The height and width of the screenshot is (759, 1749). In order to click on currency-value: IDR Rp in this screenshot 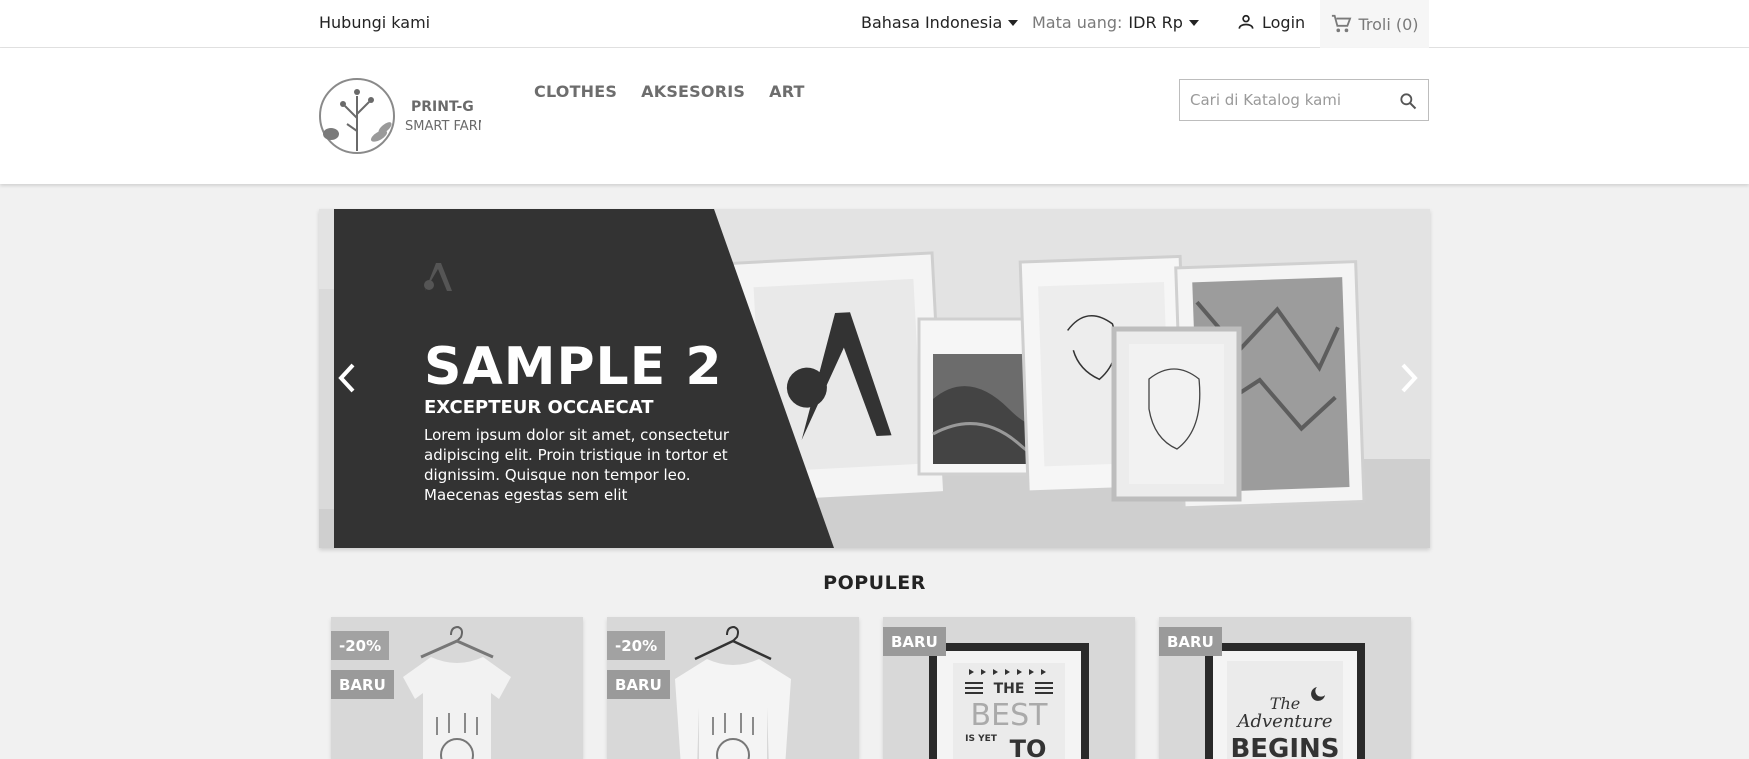, I will do `click(1155, 22)`.